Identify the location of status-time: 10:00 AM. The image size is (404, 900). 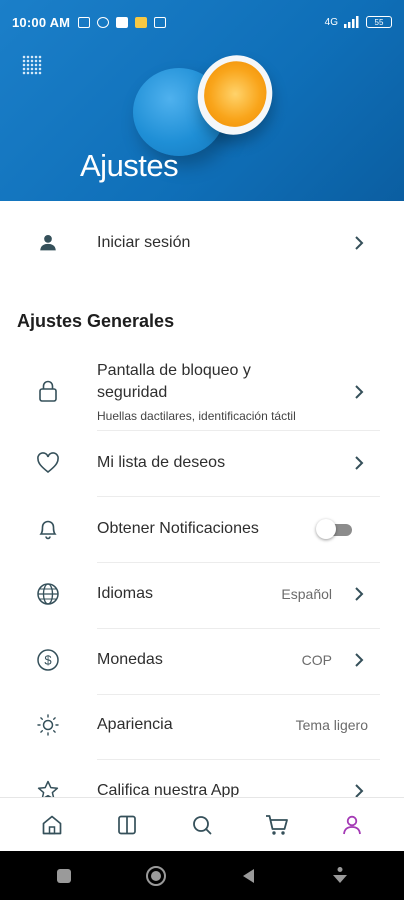
(41, 22).